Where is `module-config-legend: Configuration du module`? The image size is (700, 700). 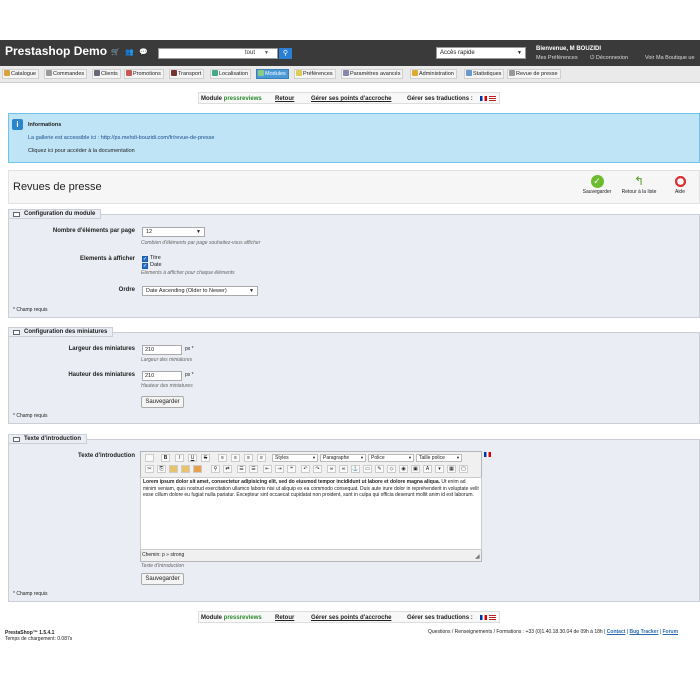 module-config-legend: Configuration du module is located at coordinates (55, 214).